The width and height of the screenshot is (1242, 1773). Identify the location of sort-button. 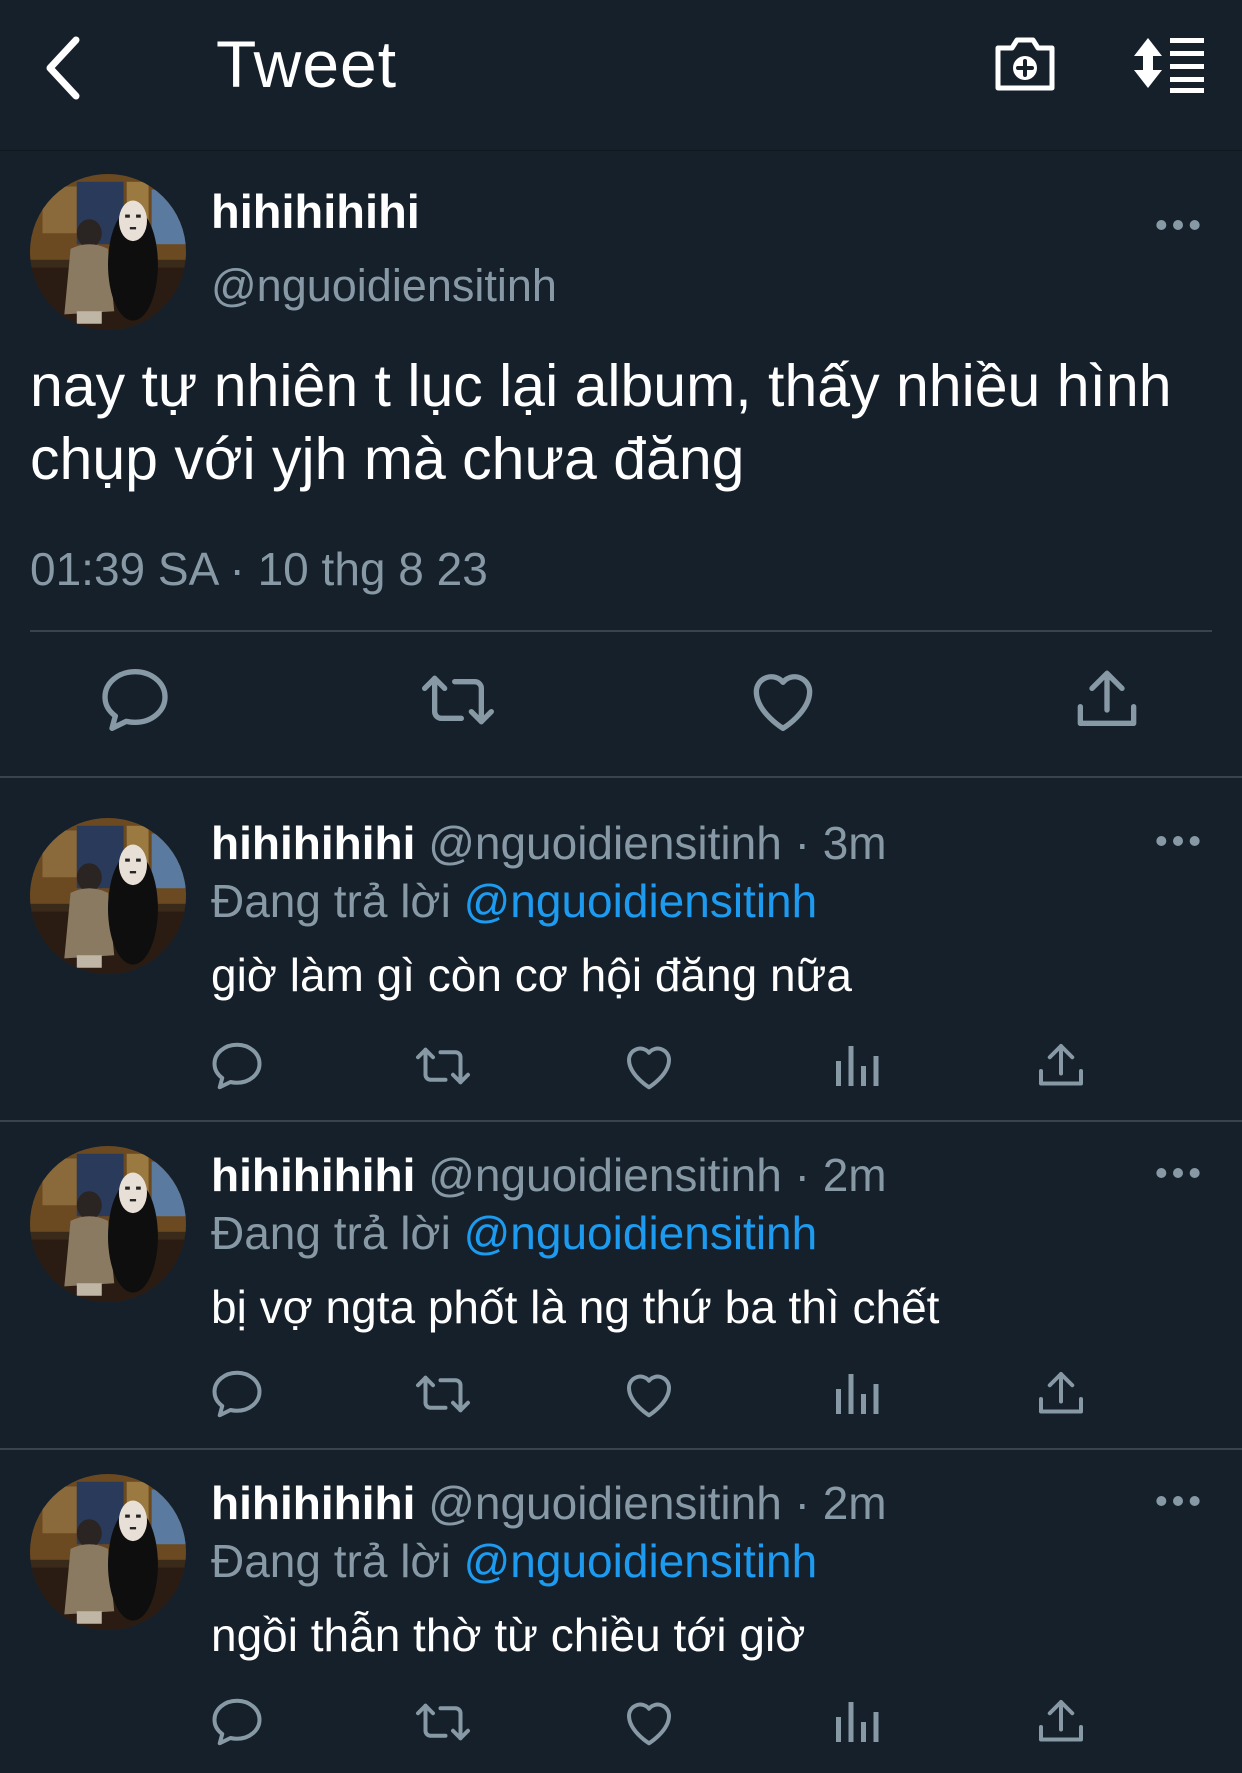
(1168, 65).